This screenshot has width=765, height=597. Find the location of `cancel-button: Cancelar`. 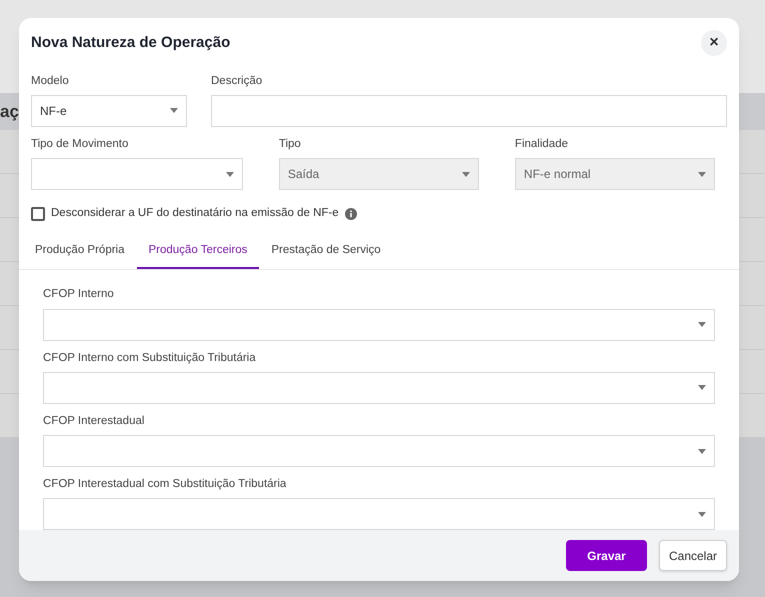

cancel-button: Cancelar is located at coordinates (693, 556).